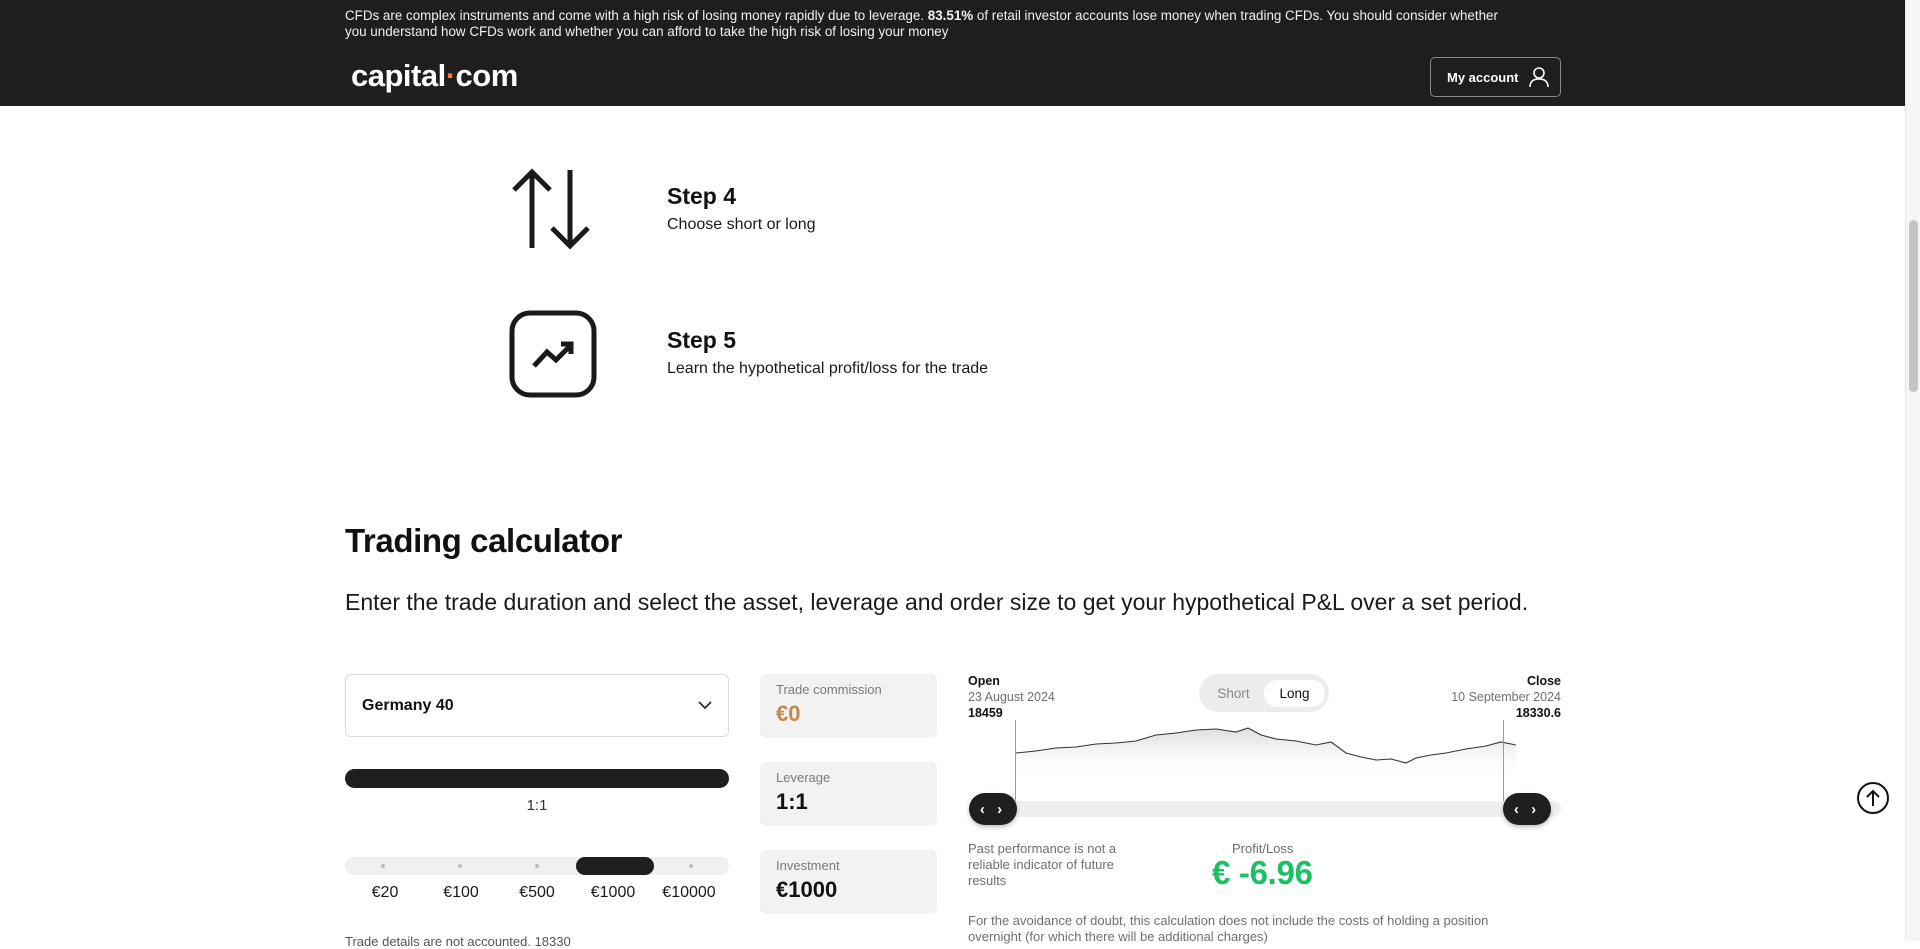 The image size is (1920, 949). Describe the element at coordinates (615, 866) in the screenshot. I see `order-size-thumb` at that location.